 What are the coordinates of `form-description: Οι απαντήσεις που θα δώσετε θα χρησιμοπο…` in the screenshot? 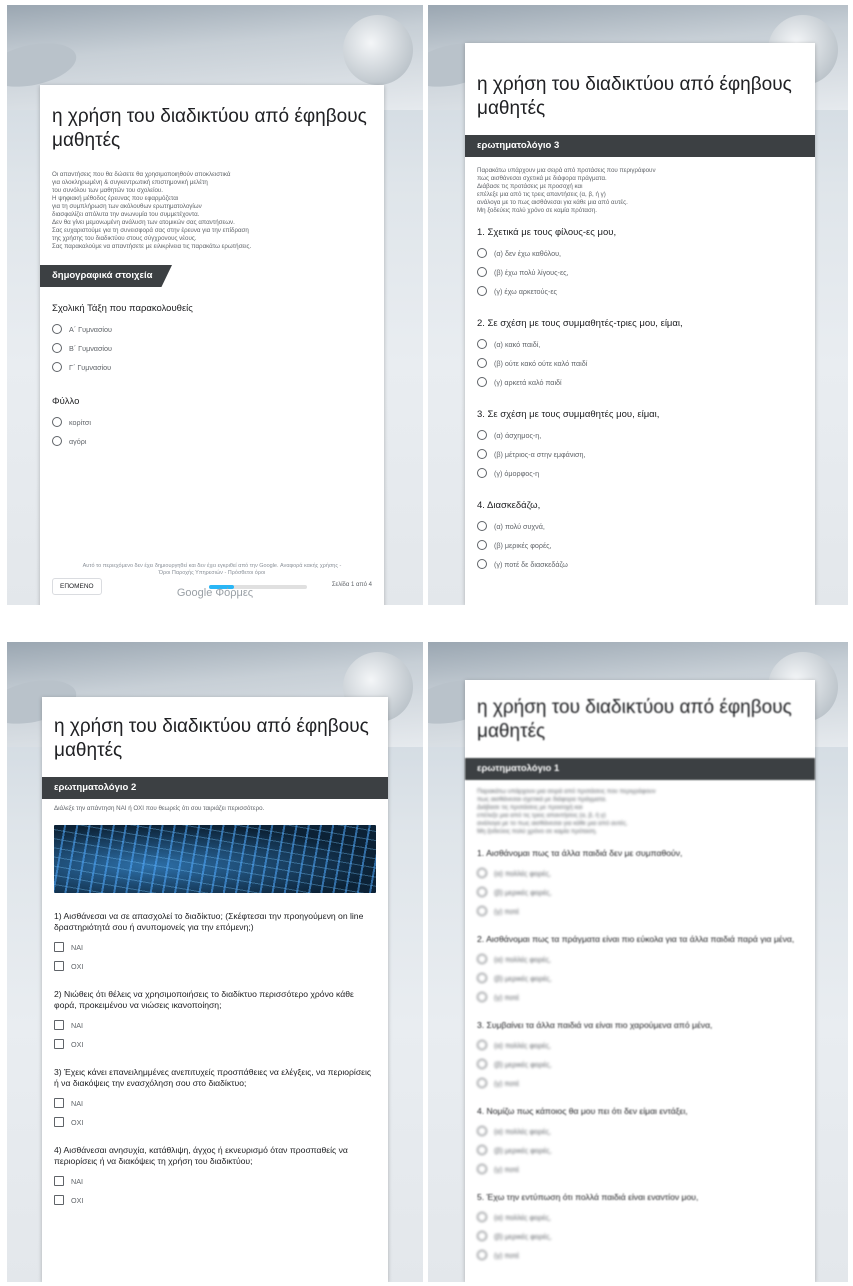 It's located at (152, 210).